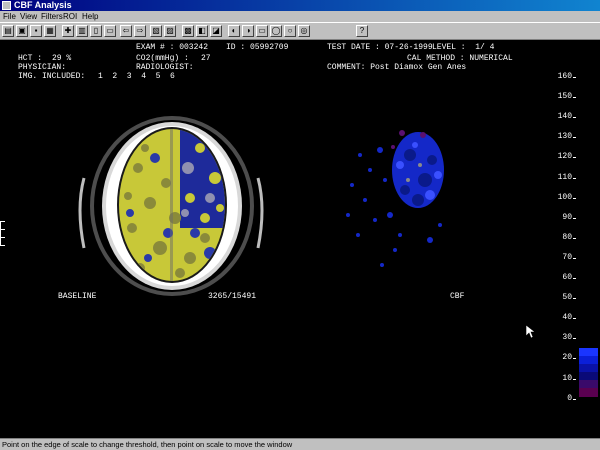  What do you see at coordinates (397, 67) in the screenshot?
I see `comment: COMMENT: Post Diamox Gen Anes` at bounding box center [397, 67].